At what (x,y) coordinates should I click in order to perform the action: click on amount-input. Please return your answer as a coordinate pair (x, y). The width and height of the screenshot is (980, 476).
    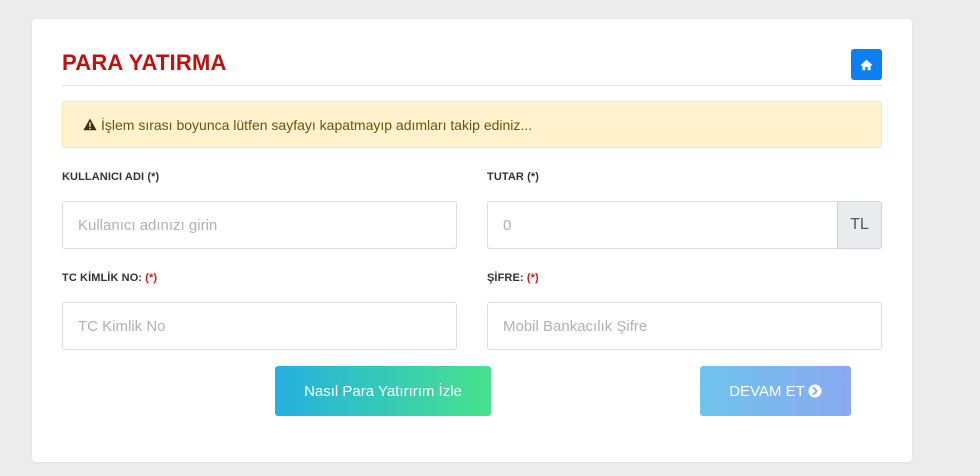
    Looking at the image, I should click on (662, 225).